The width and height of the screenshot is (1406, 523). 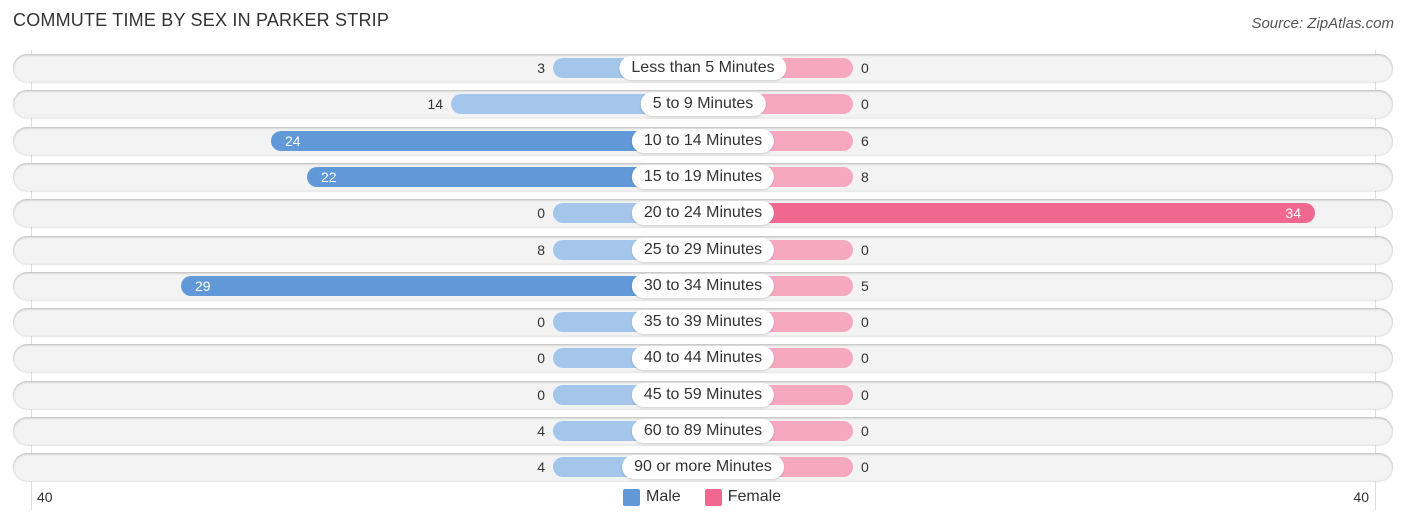 What do you see at coordinates (201, 20) in the screenshot?
I see `chart-title: COMMUTE TIME BY SEX IN PARKER STRIP` at bounding box center [201, 20].